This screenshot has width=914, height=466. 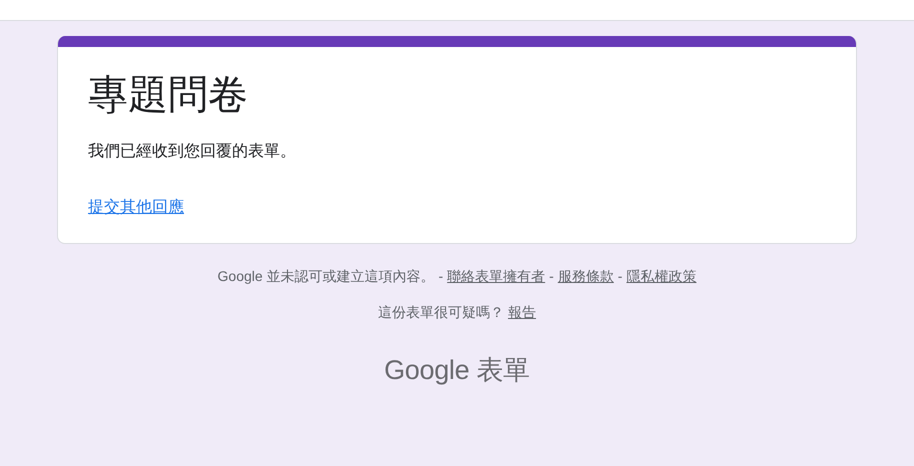 What do you see at coordinates (168, 95) in the screenshot?
I see `form-title: 專題問卷` at bounding box center [168, 95].